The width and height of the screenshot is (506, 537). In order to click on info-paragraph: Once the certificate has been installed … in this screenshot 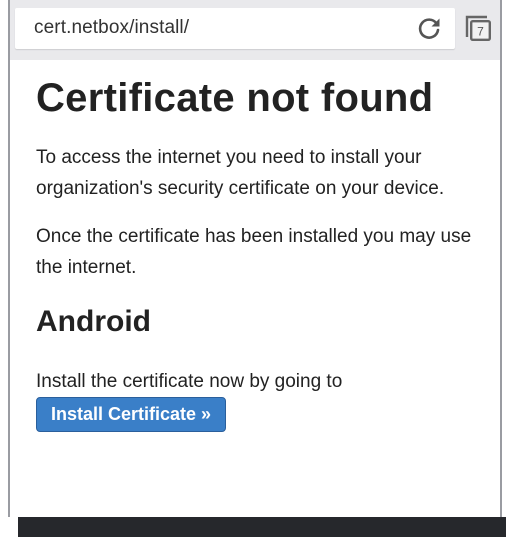, I will do `click(254, 252)`.